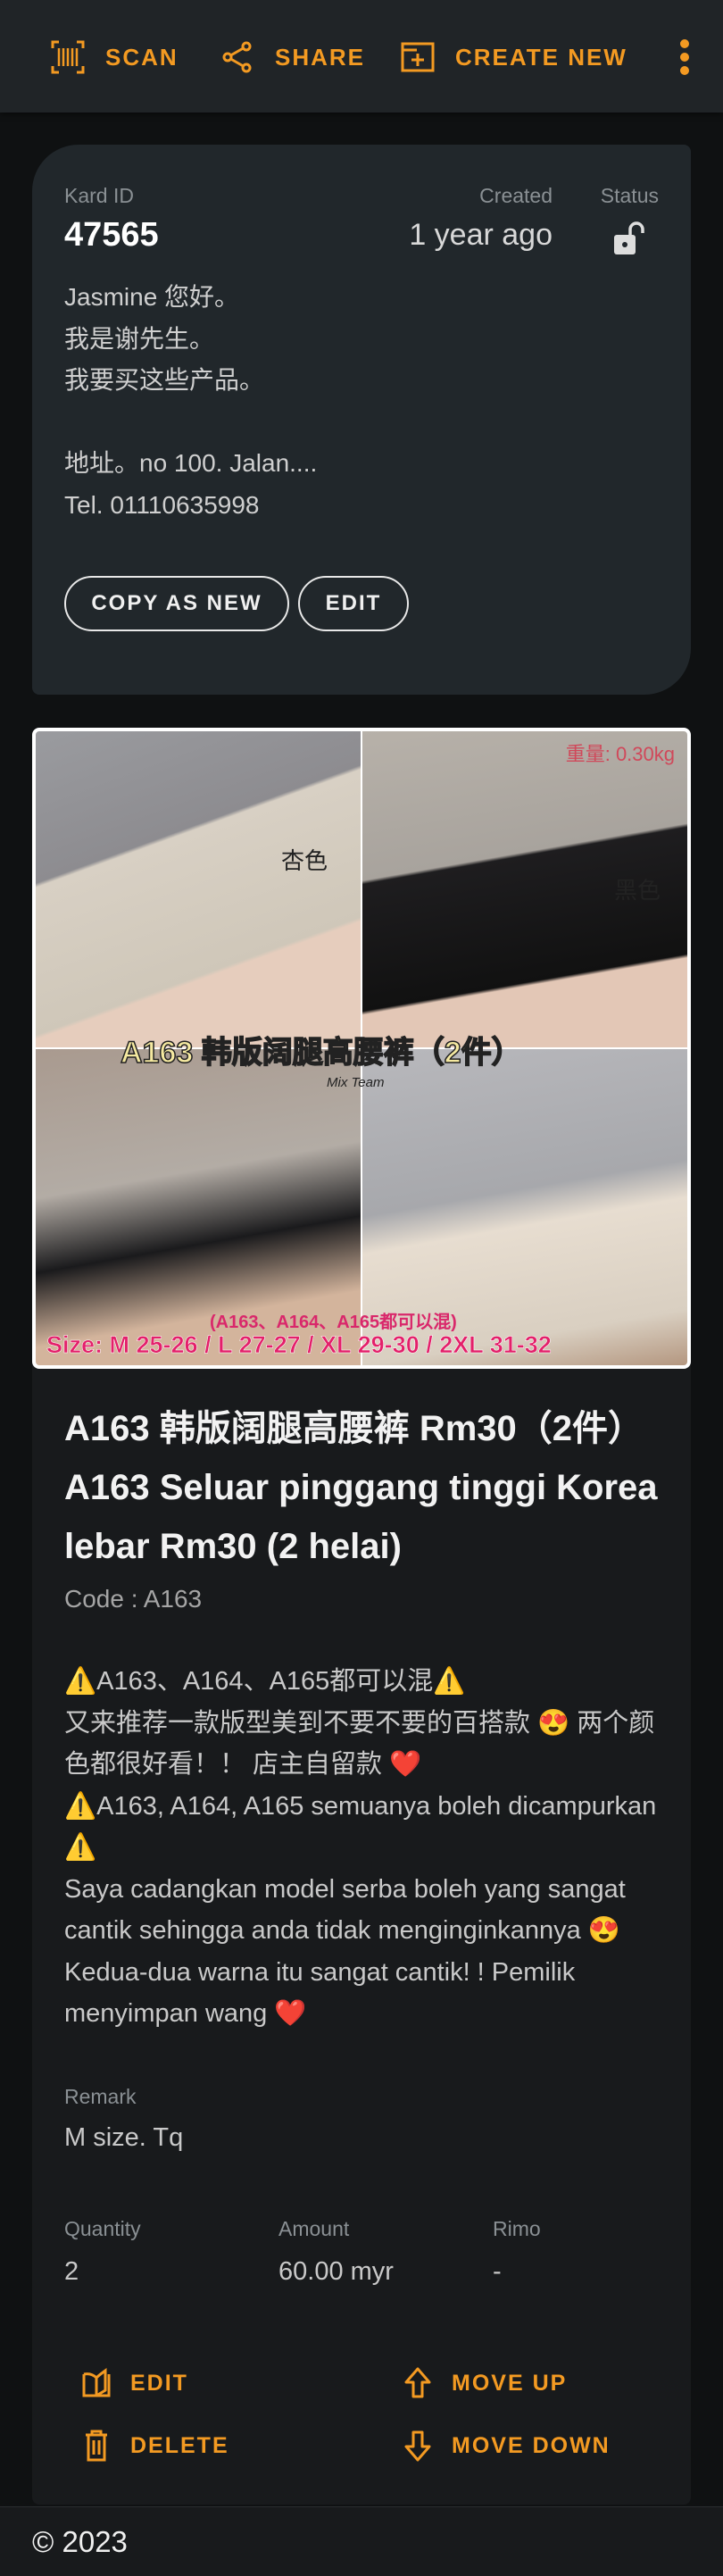 The width and height of the screenshot is (723, 2576). Describe the element at coordinates (629, 238) in the screenshot. I see `lock-open-icon` at that location.